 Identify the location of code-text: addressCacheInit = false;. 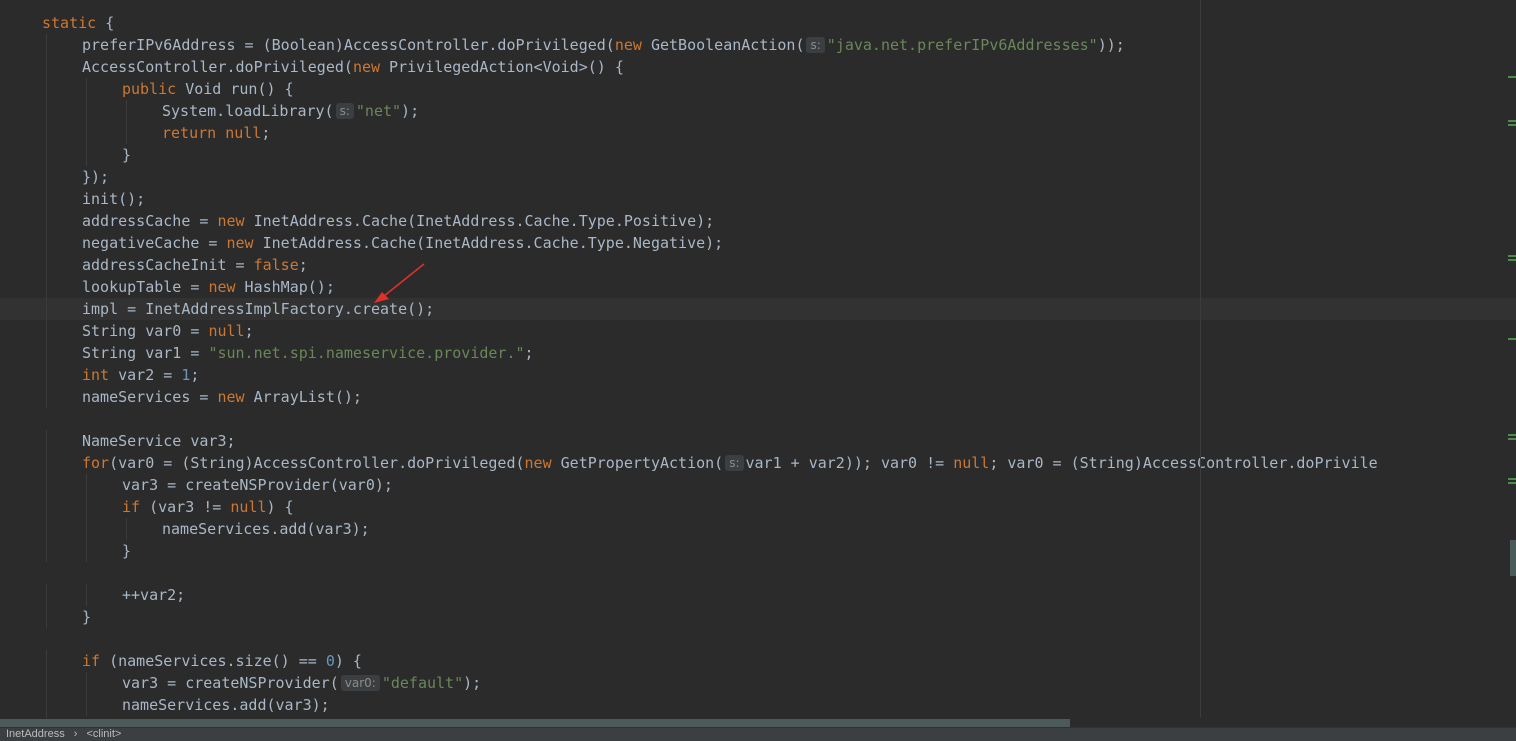
(195, 265).